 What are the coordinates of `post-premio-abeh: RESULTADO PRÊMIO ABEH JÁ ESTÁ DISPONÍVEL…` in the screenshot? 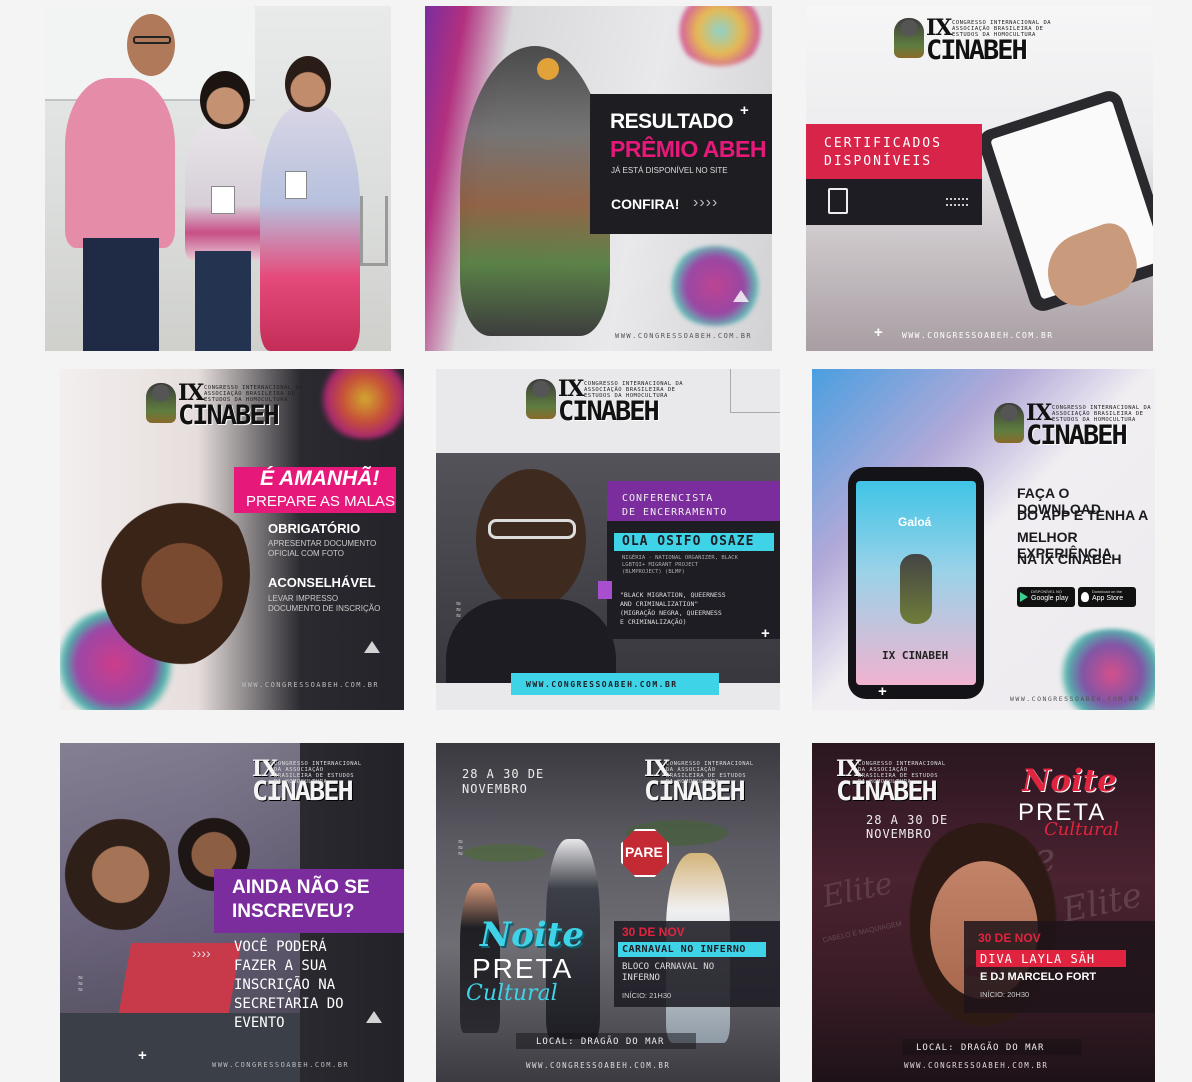 It's located at (598, 178).